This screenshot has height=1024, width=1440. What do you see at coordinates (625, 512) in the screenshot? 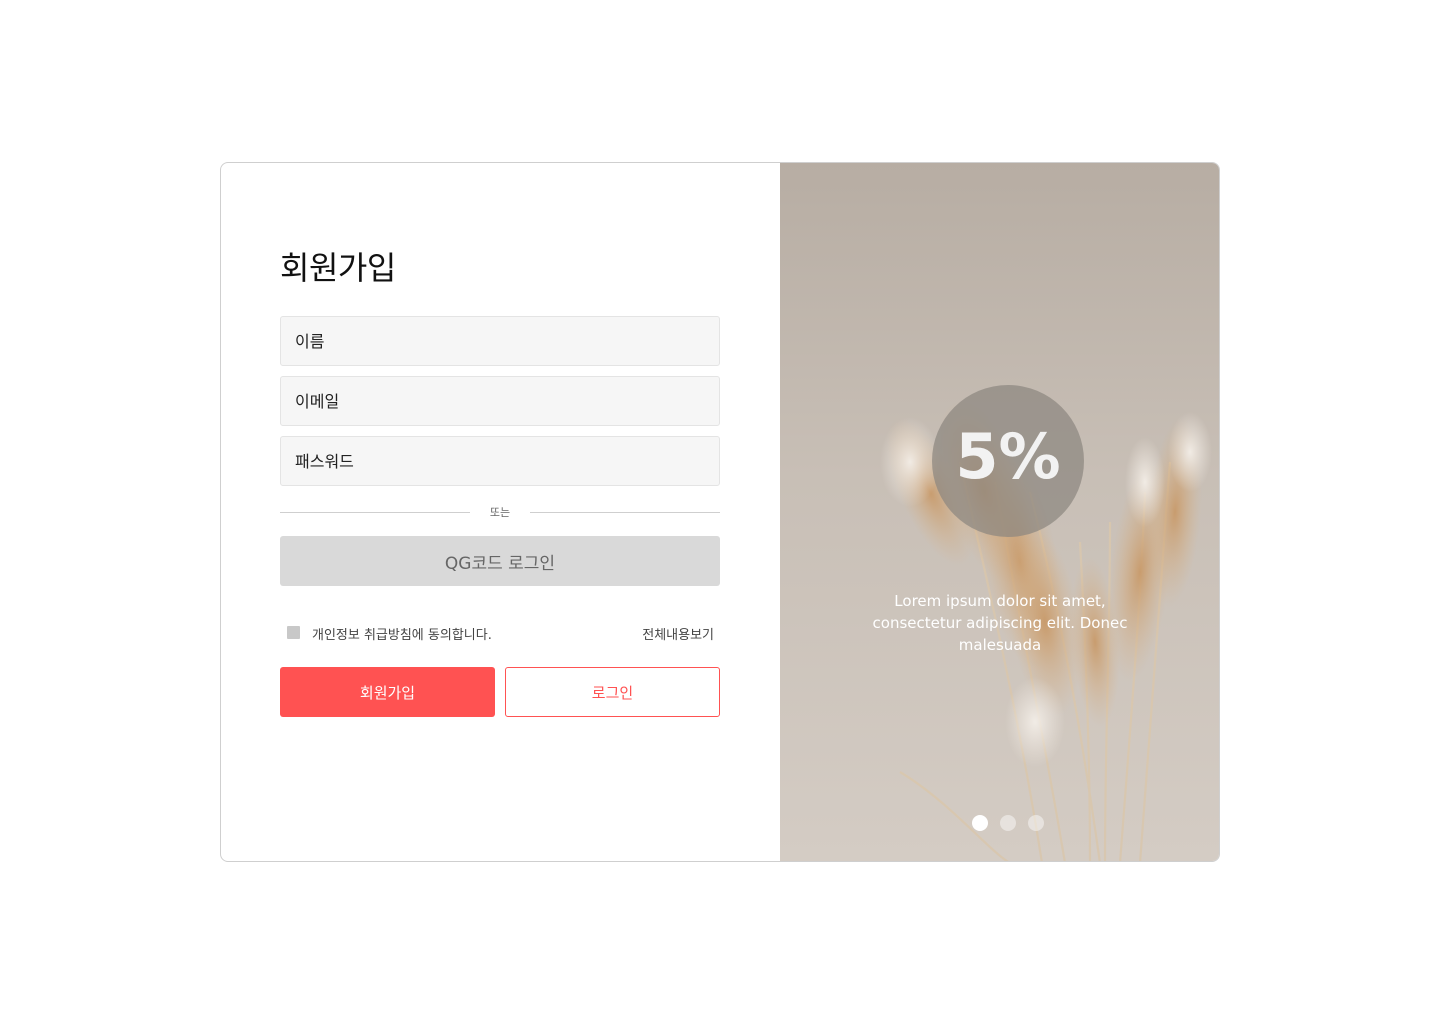
I see `divider-line-right` at bounding box center [625, 512].